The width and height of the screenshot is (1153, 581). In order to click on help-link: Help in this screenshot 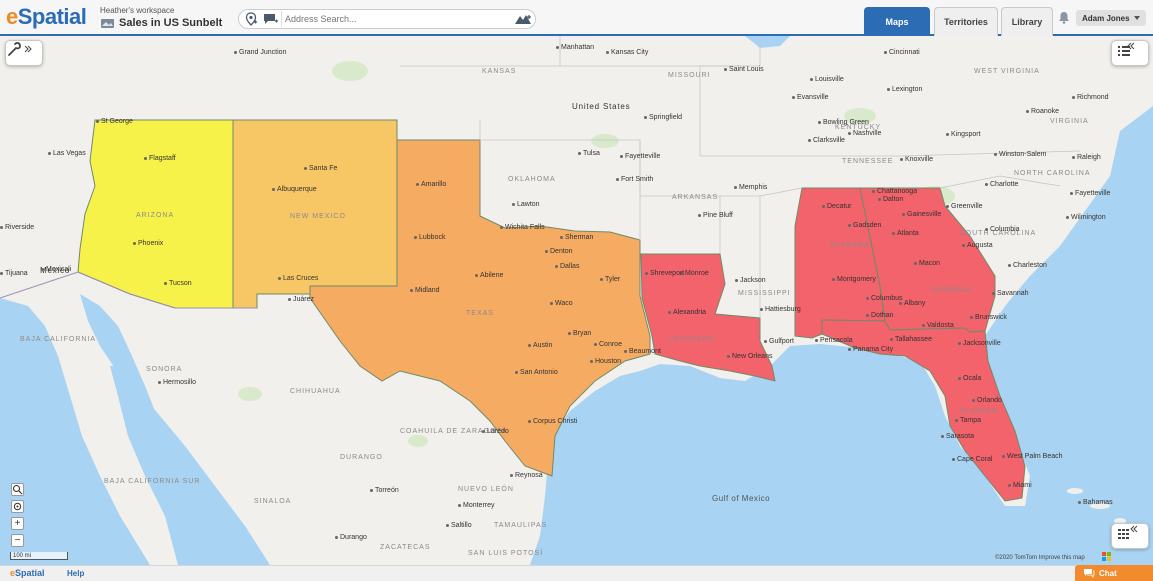, I will do `click(75, 573)`.